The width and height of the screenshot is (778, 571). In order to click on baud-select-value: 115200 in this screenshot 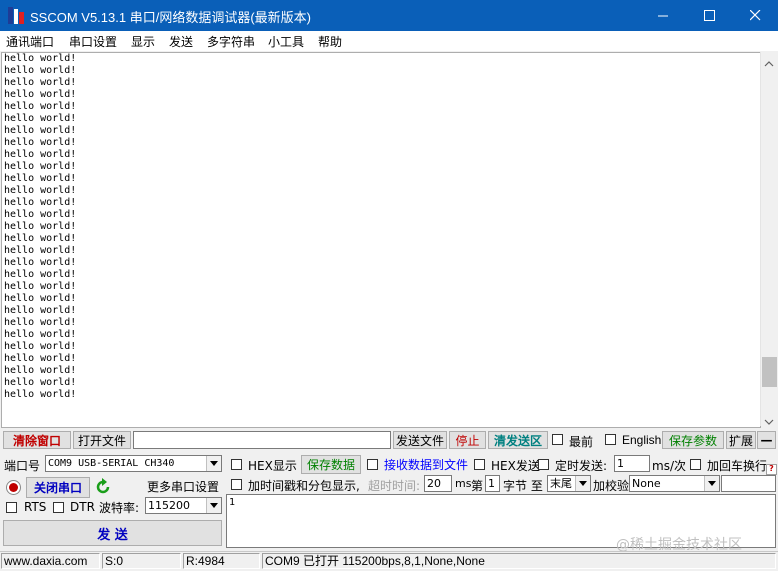, I will do `click(169, 505)`.